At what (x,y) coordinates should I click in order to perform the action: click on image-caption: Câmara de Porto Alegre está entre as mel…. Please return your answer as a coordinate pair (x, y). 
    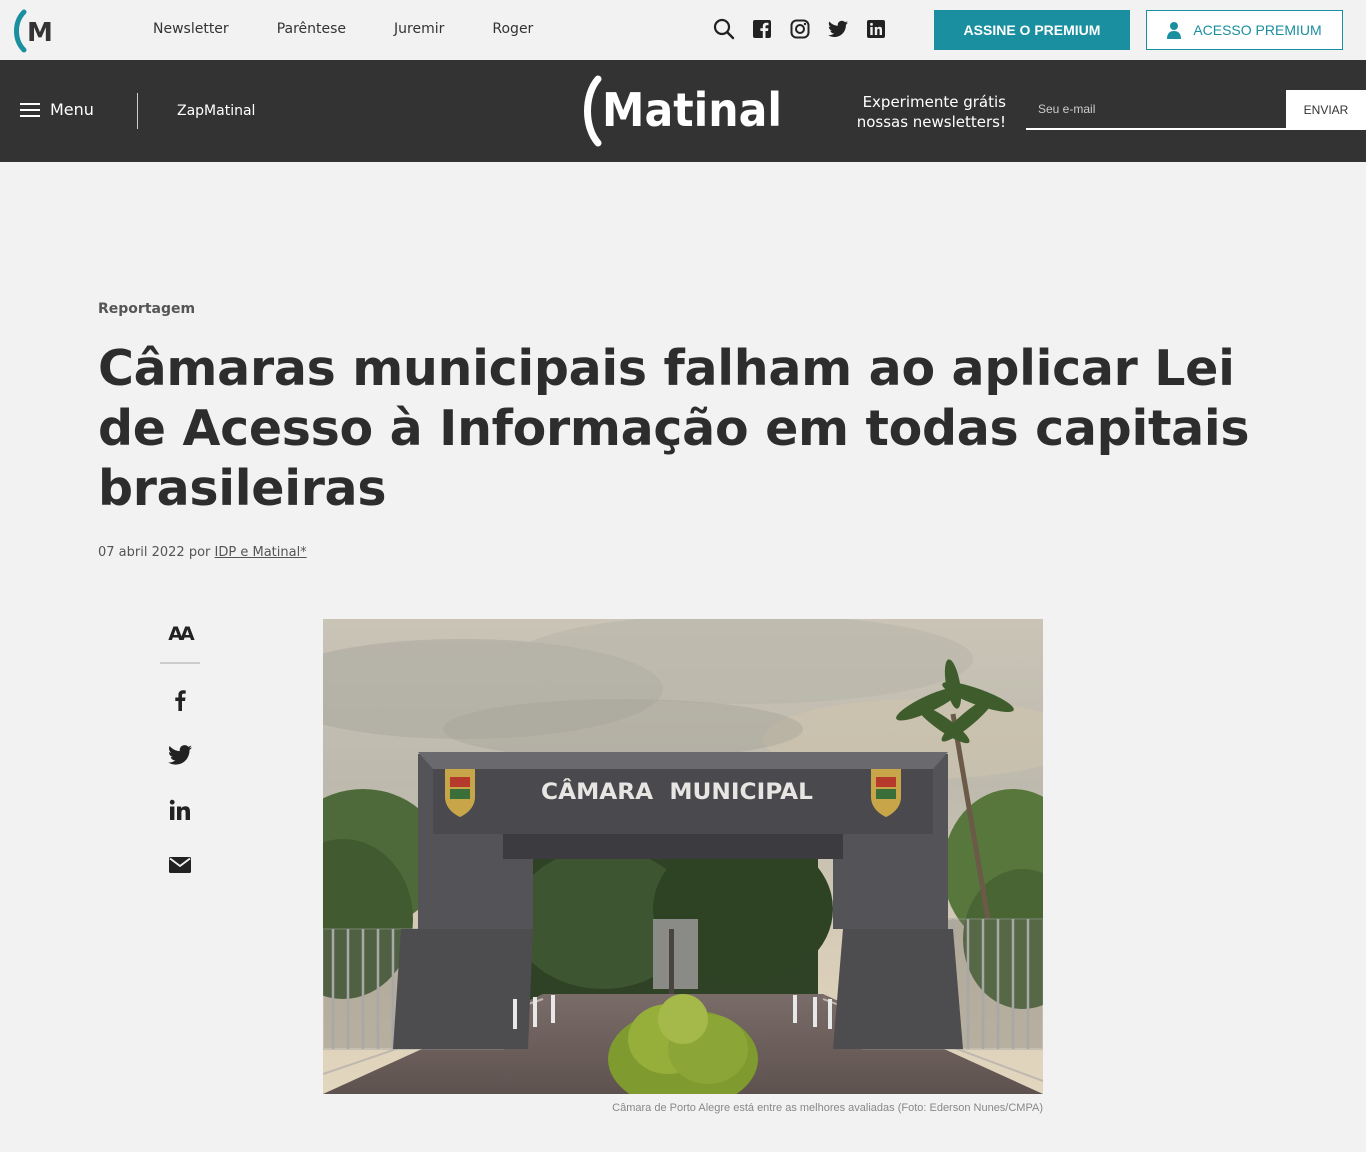
    Looking at the image, I should click on (827, 1108).